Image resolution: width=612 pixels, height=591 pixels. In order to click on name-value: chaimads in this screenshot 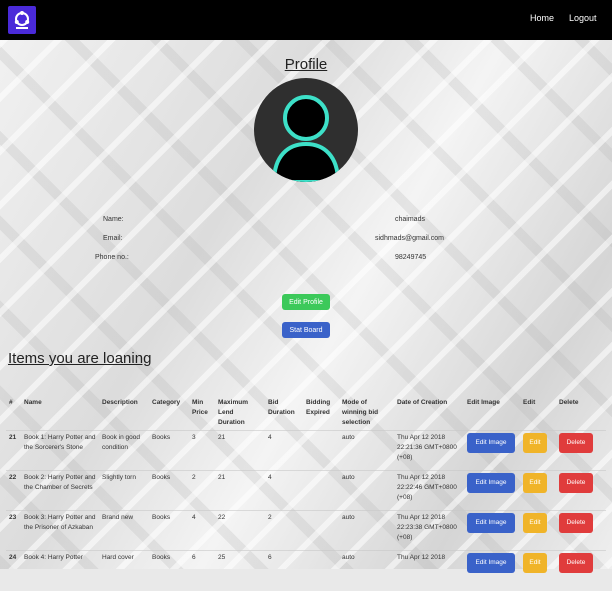, I will do `click(410, 219)`.